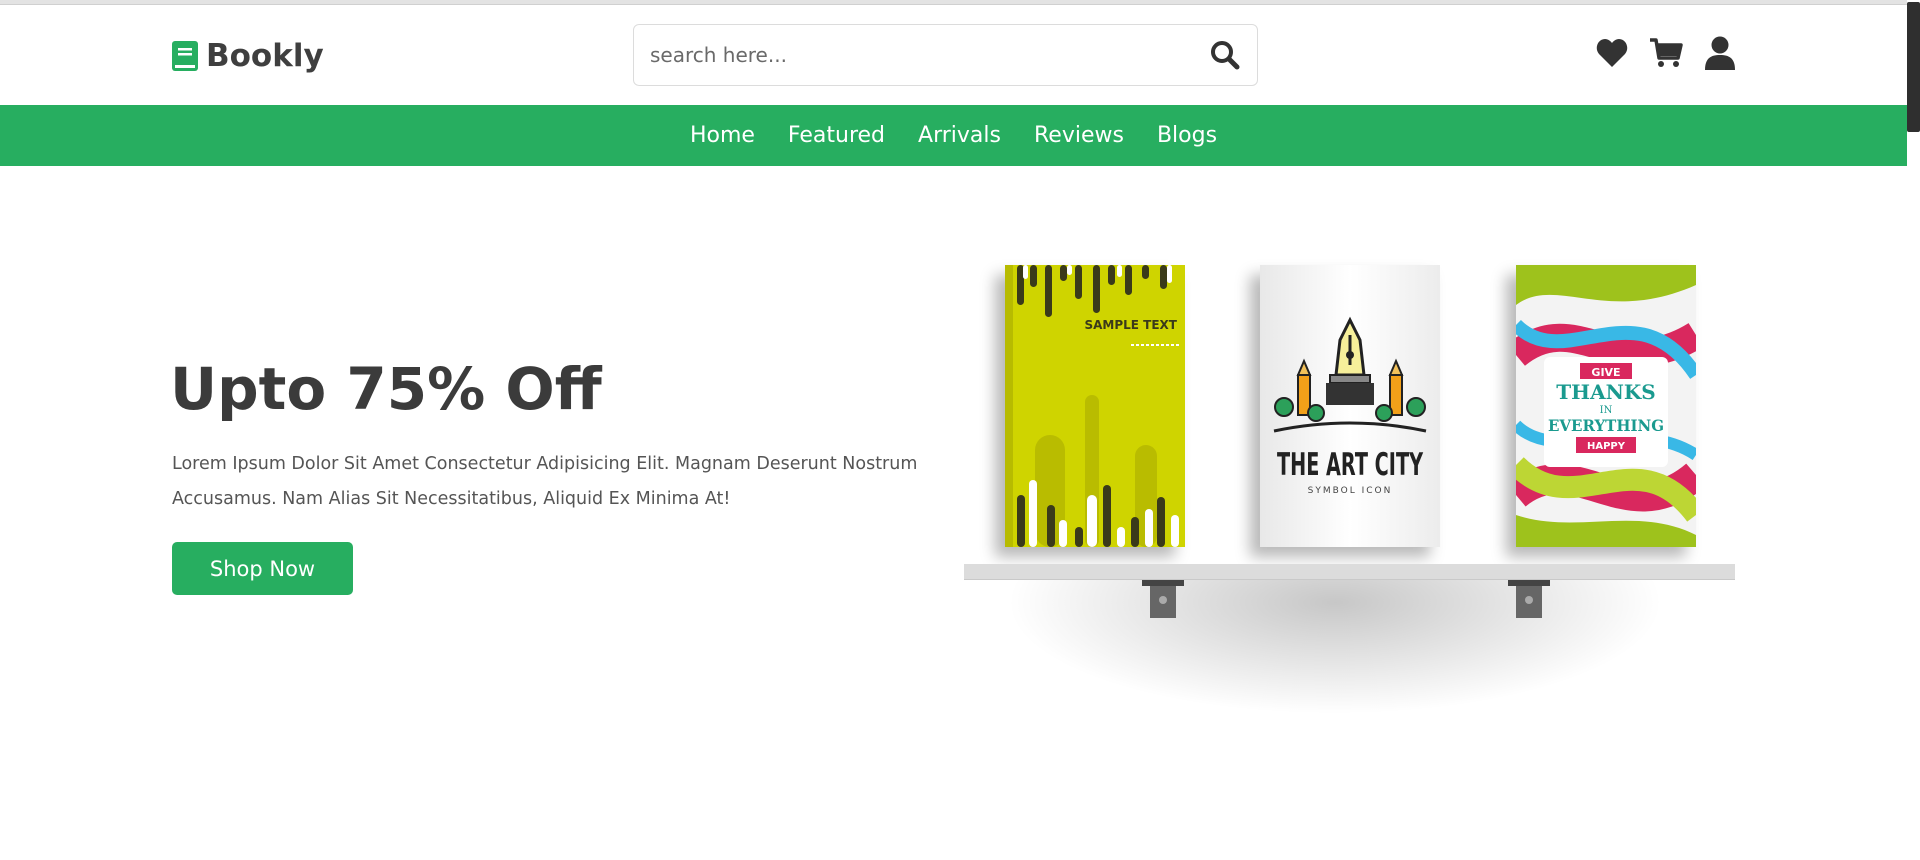  Describe the element at coordinates (1605, 392) in the screenshot. I see `book-cover-line1: THANKS` at that location.